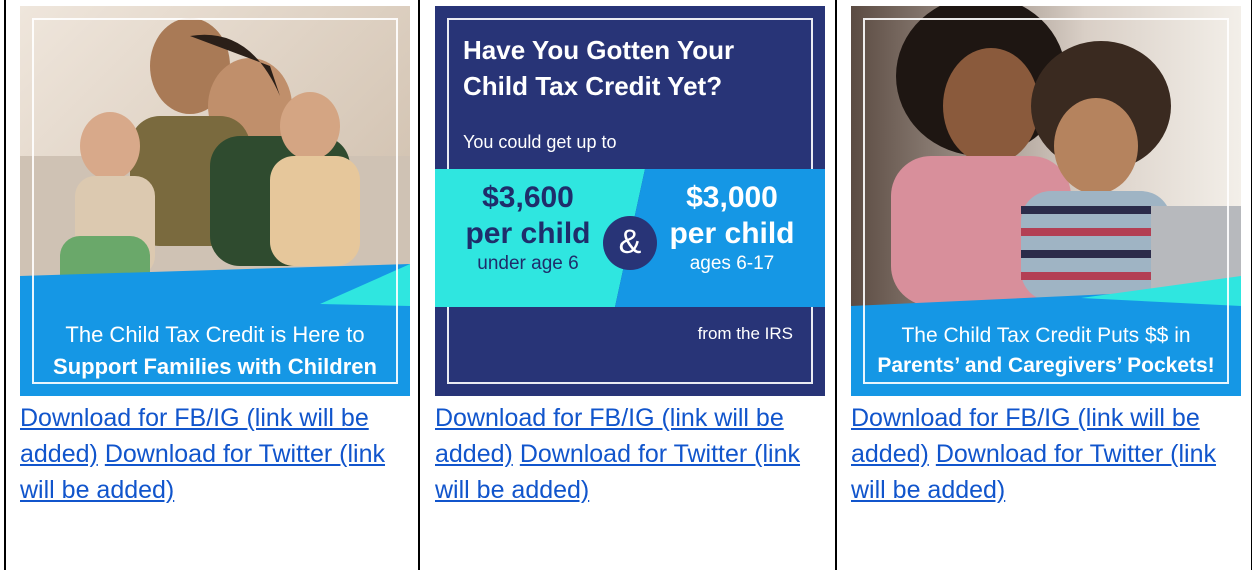 The height and width of the screenshot is (570, 1252). I want to click on ampersand-circle: &, so click(630, 243).